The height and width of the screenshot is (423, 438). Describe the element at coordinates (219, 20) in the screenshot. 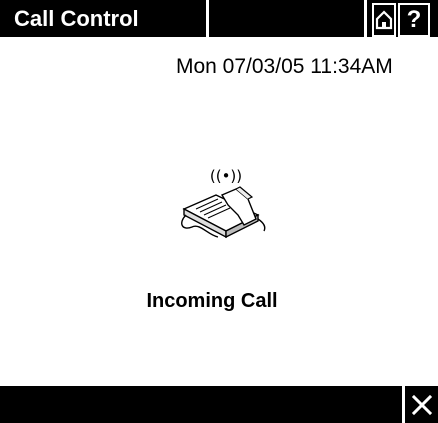

I see `title-bar: Call Control ?` at that location.